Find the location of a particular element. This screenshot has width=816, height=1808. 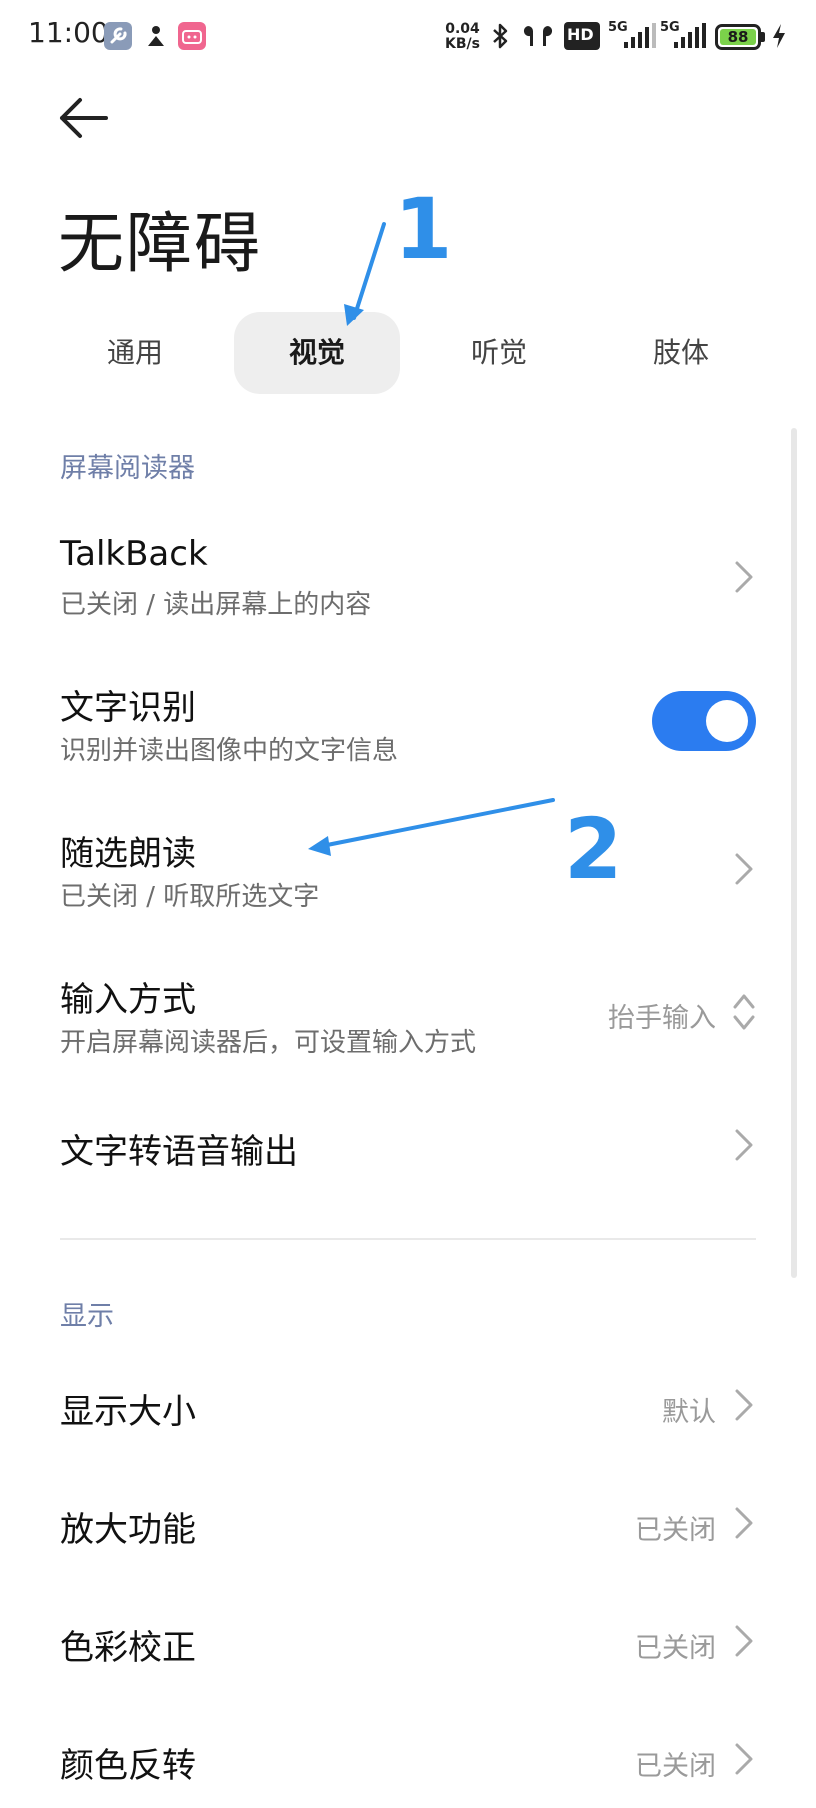

scrollbar is located at coordinates (794, 853).